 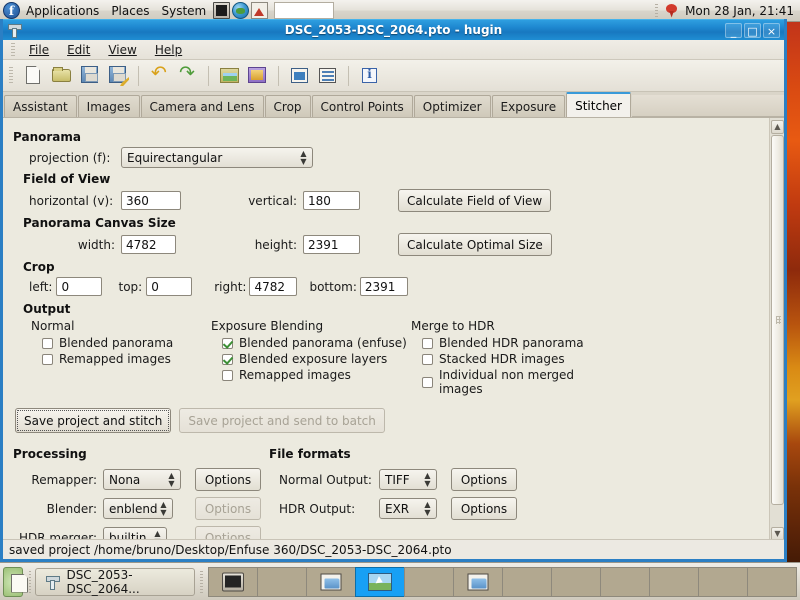 I want to click on crop-left-input, so click(x=79, y=286).